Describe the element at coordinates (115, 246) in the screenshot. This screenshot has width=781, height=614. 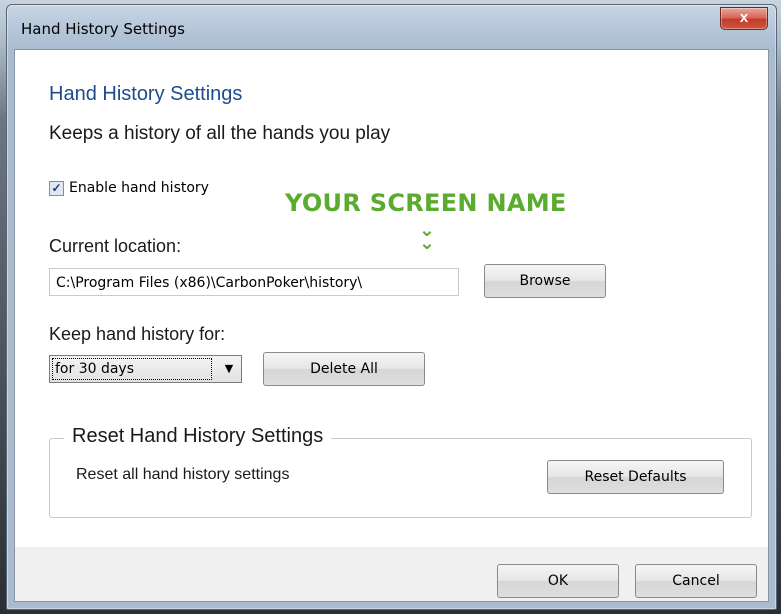
I see `current-location-label: Current location:` at that location.